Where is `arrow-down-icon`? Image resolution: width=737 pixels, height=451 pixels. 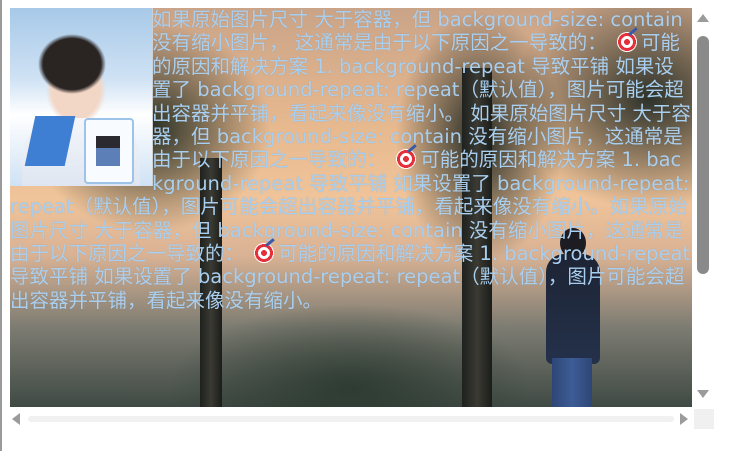 arrow-down-icon is located at coordinates (703, 394).